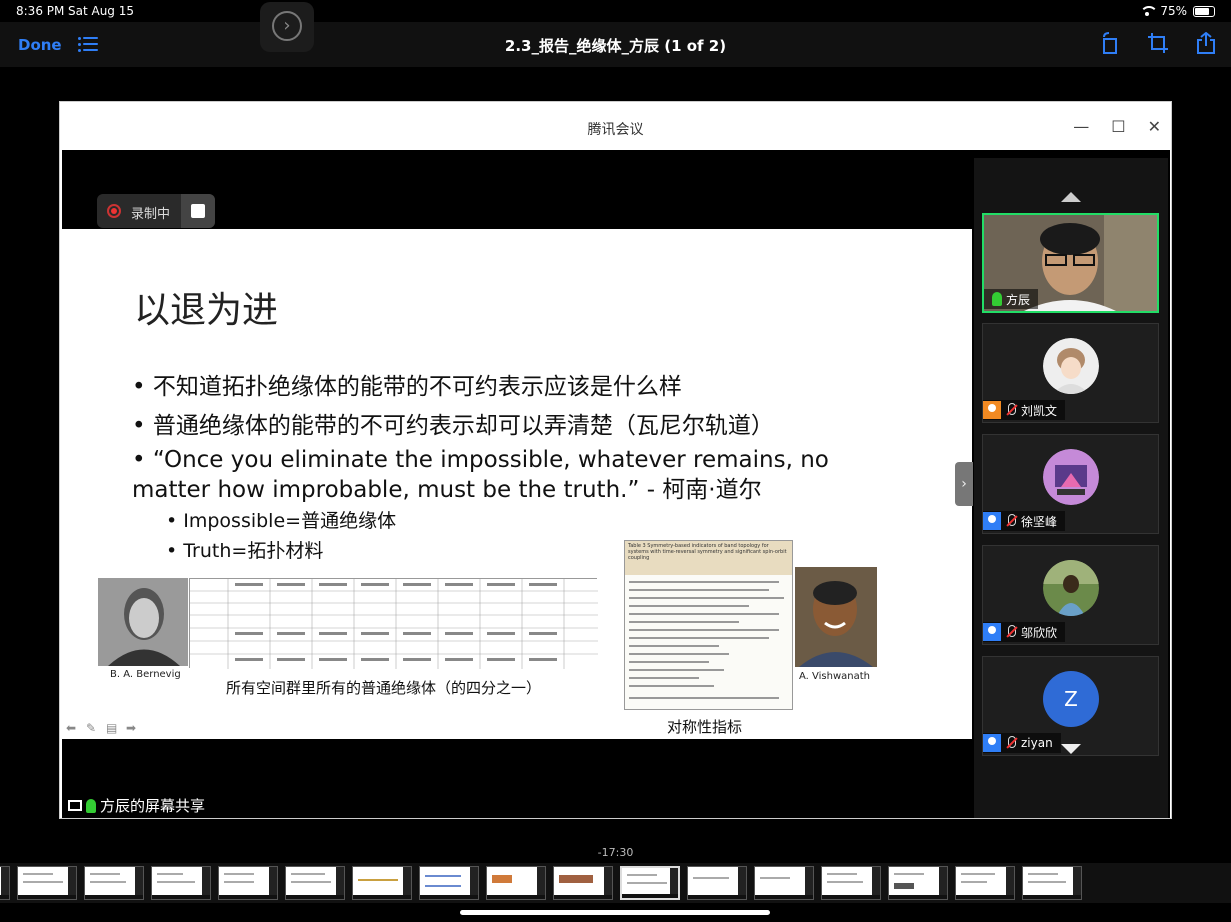 The image size is (1231, 922). What do you see at coordinates (650, 883) in the screenshot?
I see `page-thumbnail-current` at bounding box center [650, 883].